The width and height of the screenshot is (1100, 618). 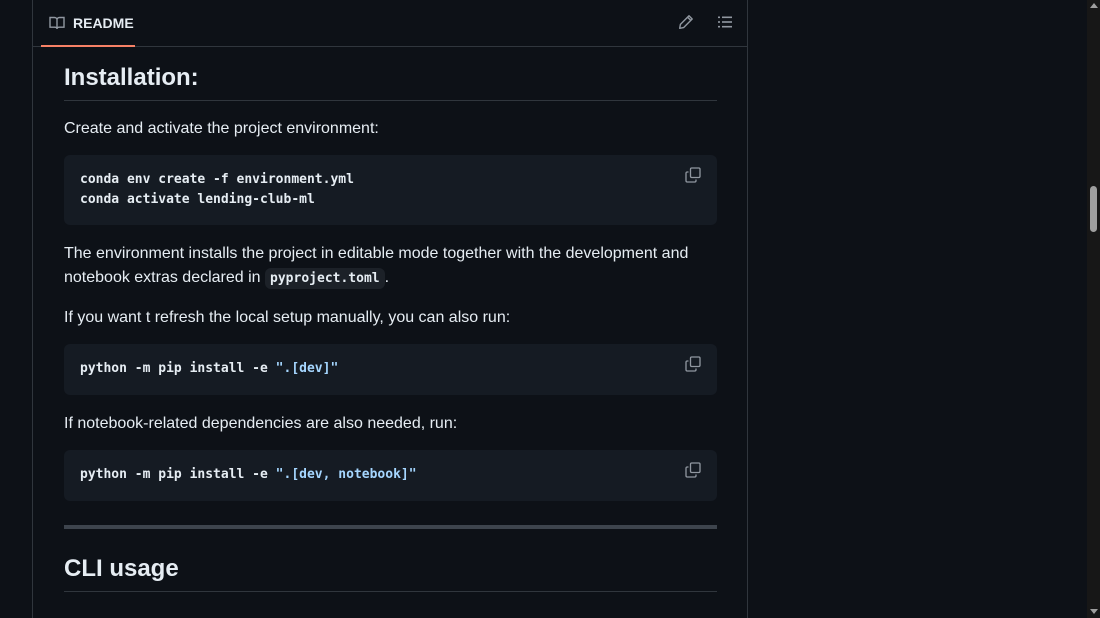 What do you see at coordinates (390, 23) in the screenshot?
I see `readme-header: README` at bounding box center [390, 23].